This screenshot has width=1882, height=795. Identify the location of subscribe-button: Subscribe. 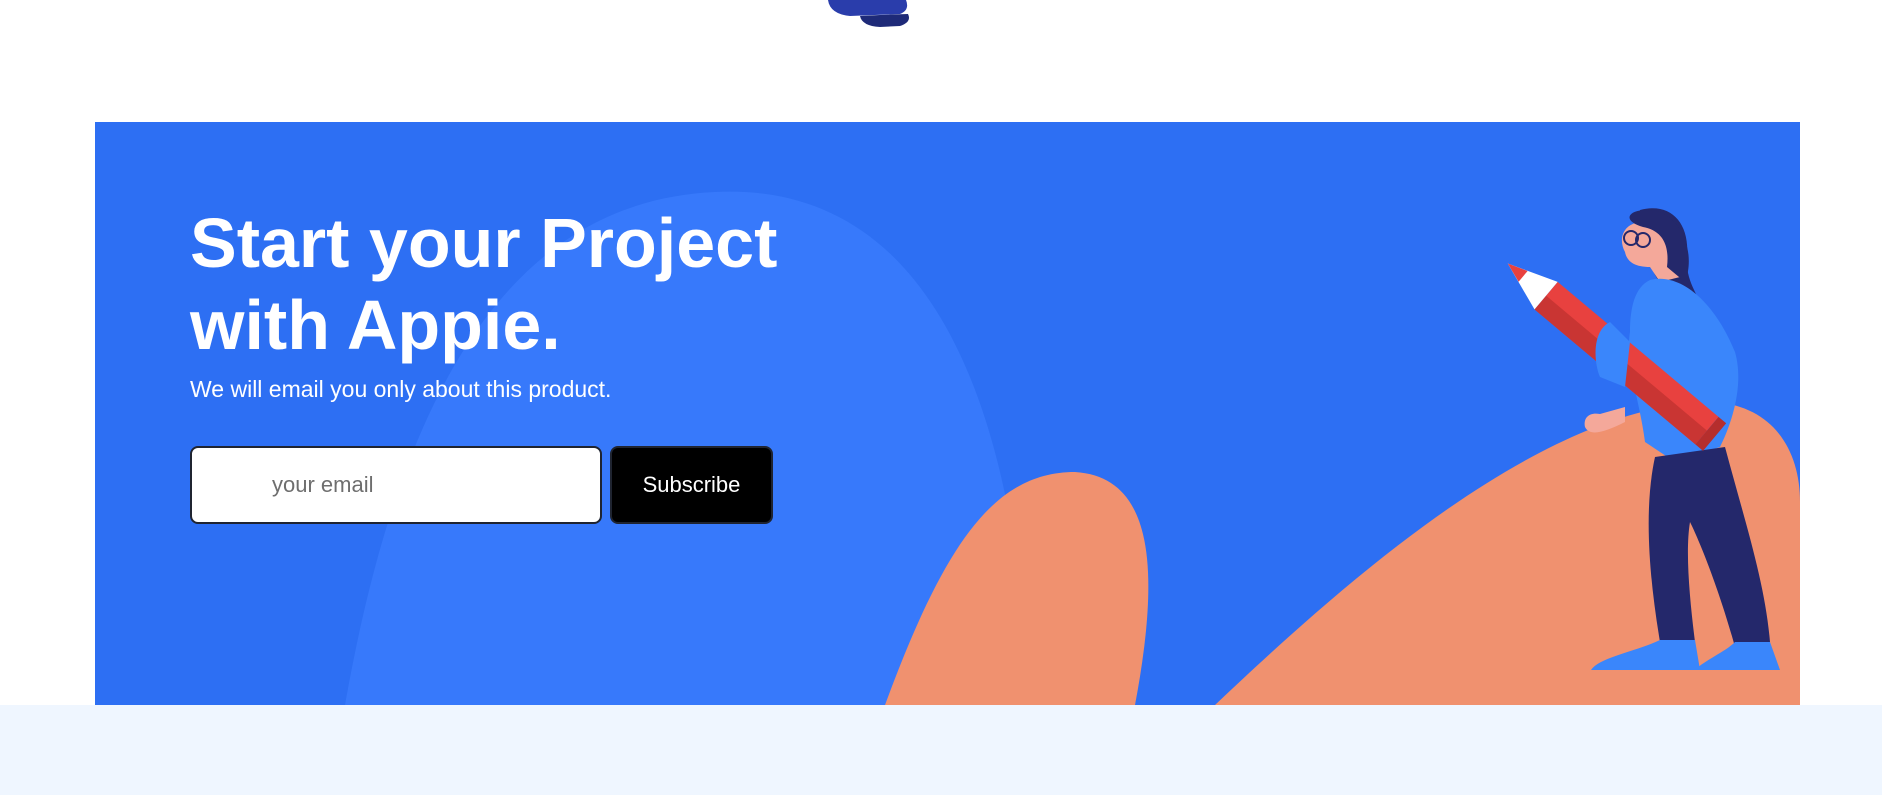
(691, 485).